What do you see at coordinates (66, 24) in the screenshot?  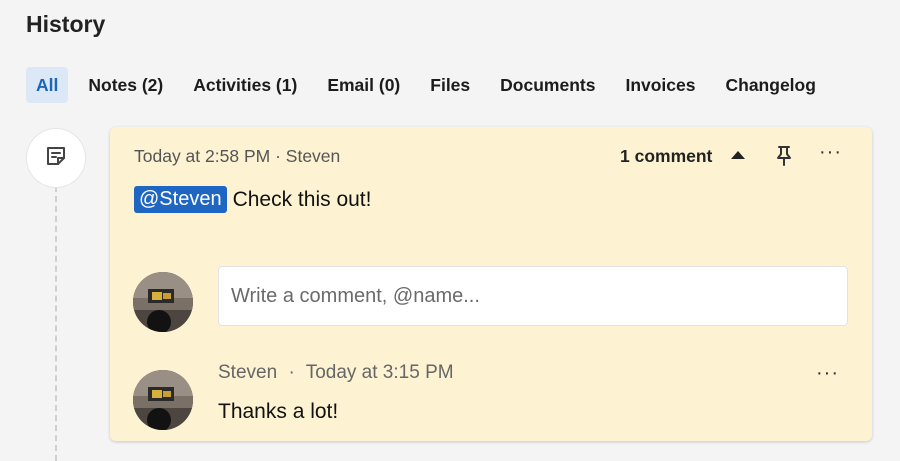 I see `page-title: History` at bounding box center [66, 24].